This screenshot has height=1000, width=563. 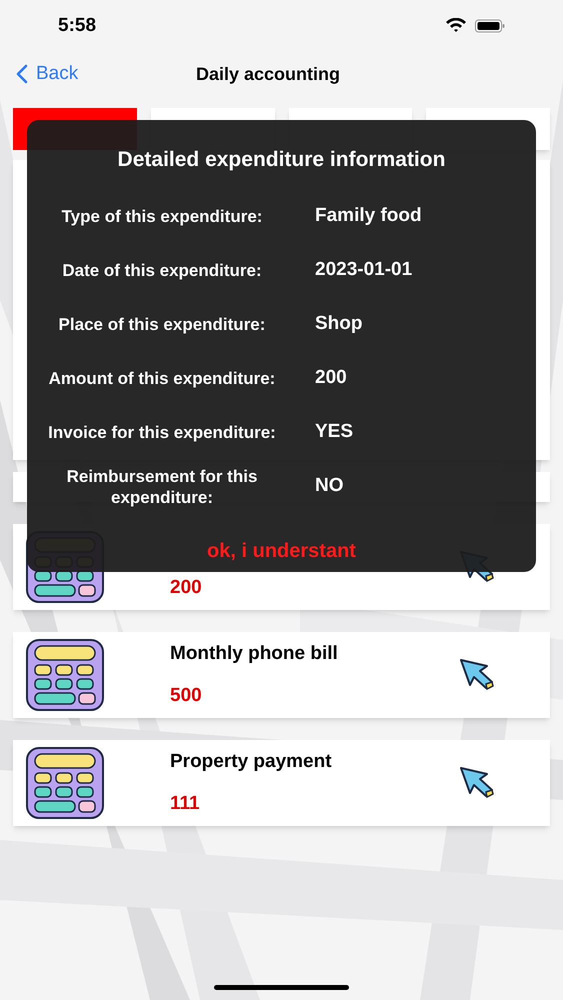 I want to click on detail-label: Place of this expenditure:, so click(x=162, y=324).